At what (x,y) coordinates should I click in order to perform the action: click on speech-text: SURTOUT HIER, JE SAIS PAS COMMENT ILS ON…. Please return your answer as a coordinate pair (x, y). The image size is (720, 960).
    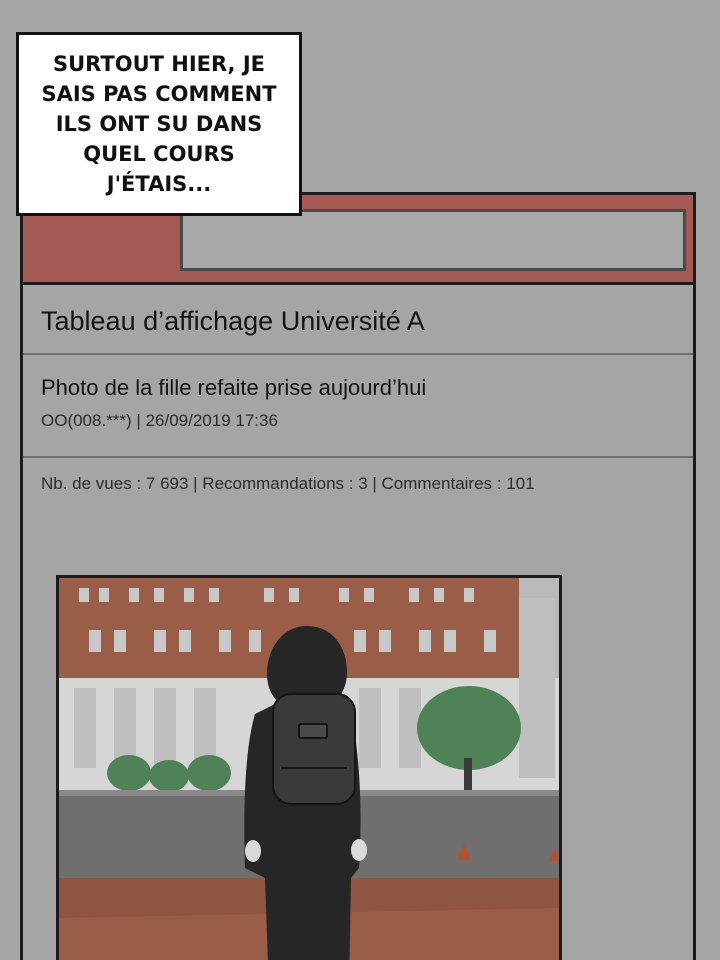
    Looking at the image, I should click on (159, 124).